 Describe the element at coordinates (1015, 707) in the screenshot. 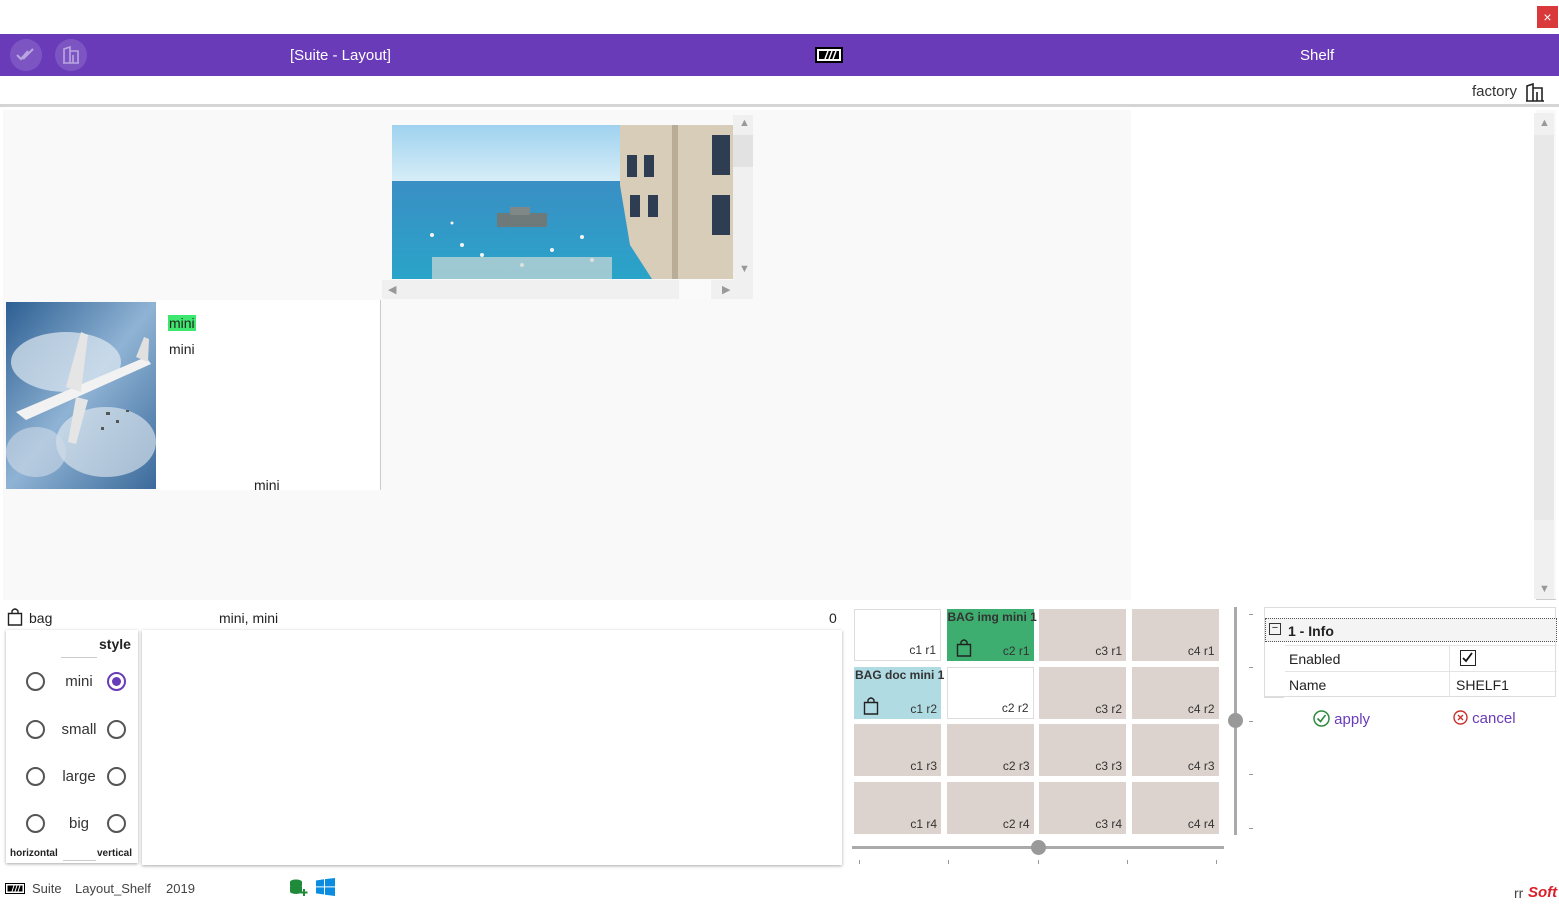

I see `cell-label: c2 r2` at that location.